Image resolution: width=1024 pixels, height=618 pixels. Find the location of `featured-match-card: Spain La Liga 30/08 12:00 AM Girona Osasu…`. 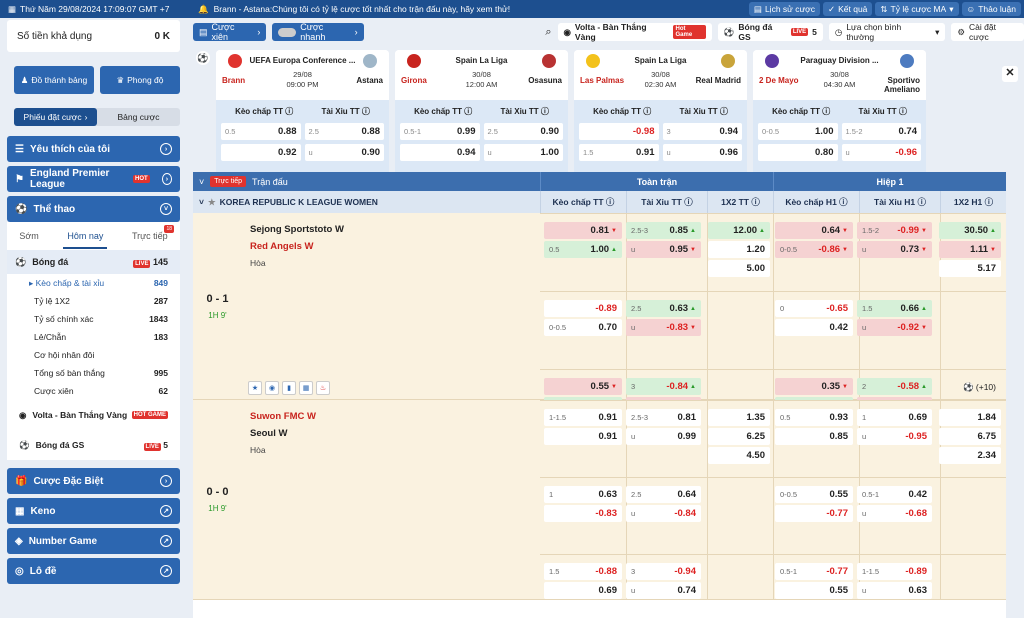

featured-match-card: Spain La Liga 30/08 12:00 AM Girona Osasu… is located at coordinates (481, 115).